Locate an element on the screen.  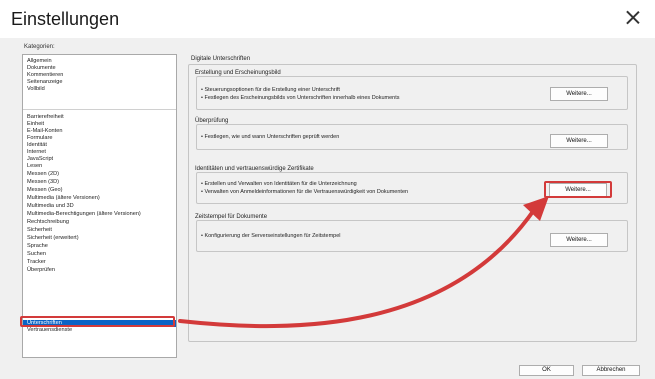
panel-title: Digitale Unterschriften is located at coordinates (221, 59).